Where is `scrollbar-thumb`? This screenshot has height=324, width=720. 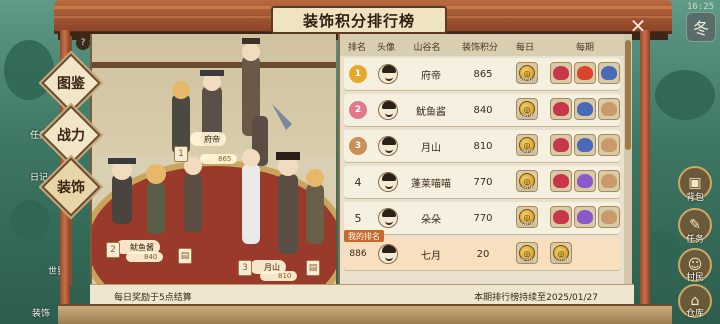
scrollbar-thumb is located at coordinates (628, 95).